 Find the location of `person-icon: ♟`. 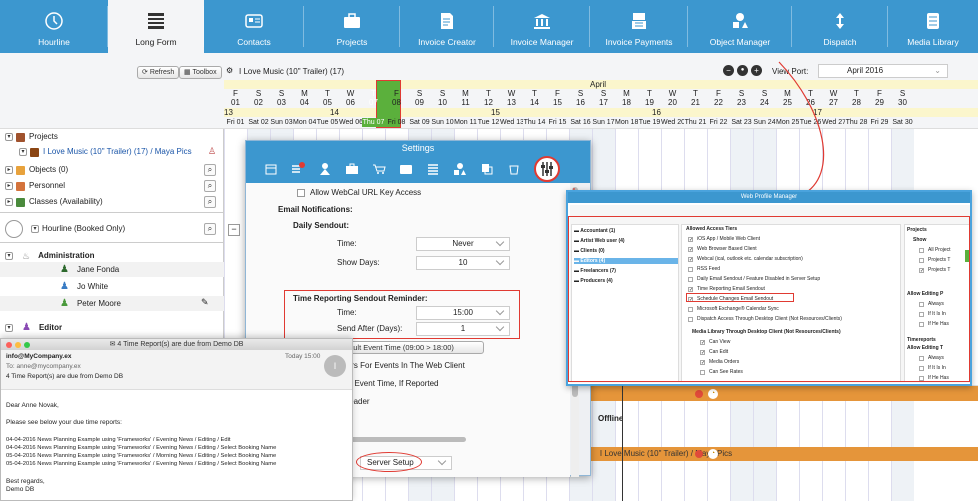

person-icon: ♟ is located at coordinates (64, 286).